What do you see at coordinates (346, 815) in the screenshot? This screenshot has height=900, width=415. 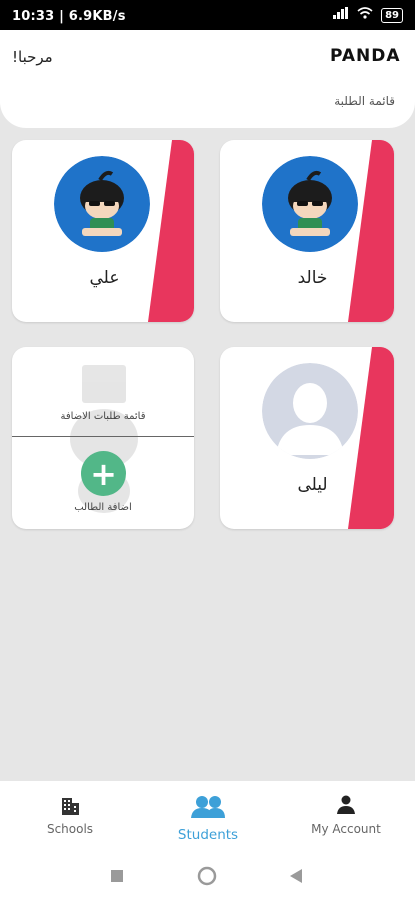 I see `nav-account: My Account` at bounding box center [346, 815].